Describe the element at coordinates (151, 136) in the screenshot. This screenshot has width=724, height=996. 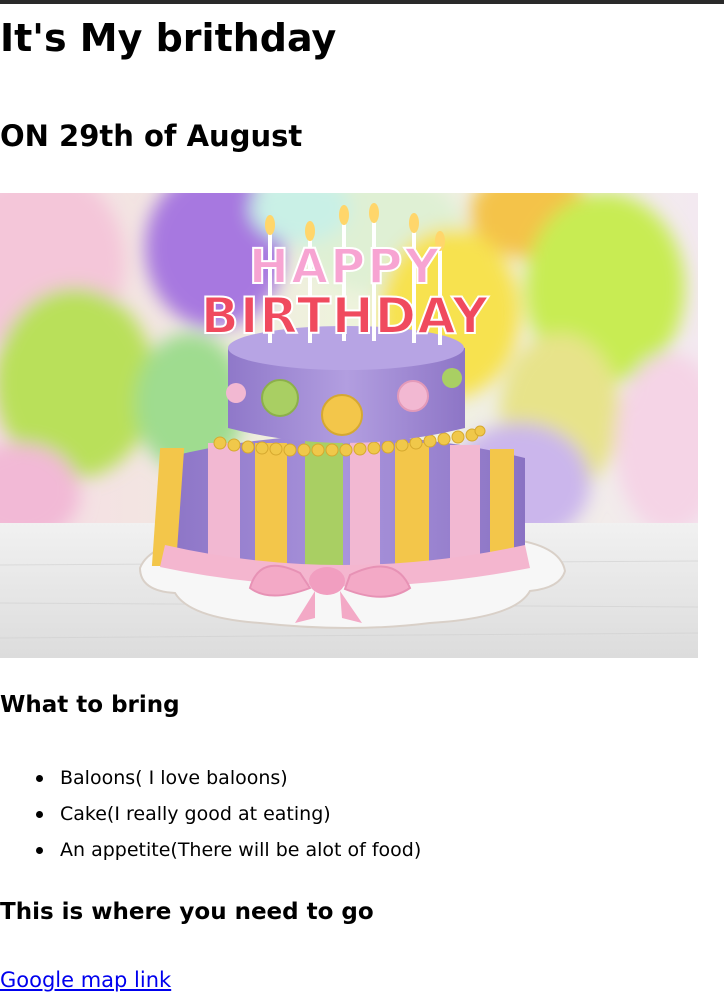
I see `page-subtitle: ON 29th of August` at that location.